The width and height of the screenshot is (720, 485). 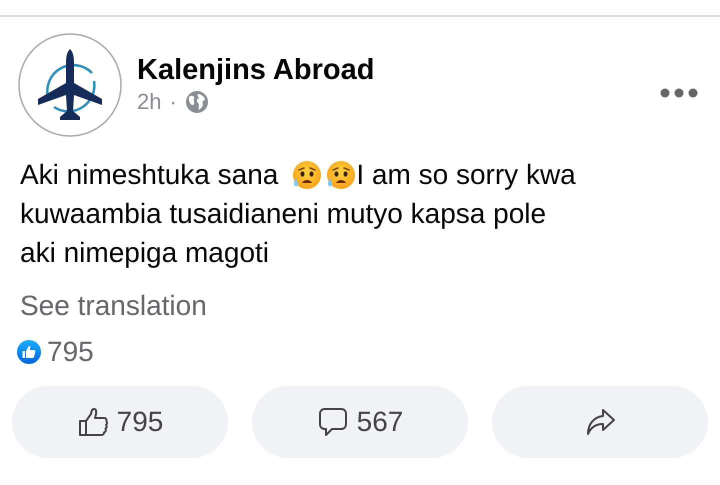 What do you see at coordinates (29, 352) in the screenshot?
I see `like-reaction-icon` at bounding box center [29, 352].